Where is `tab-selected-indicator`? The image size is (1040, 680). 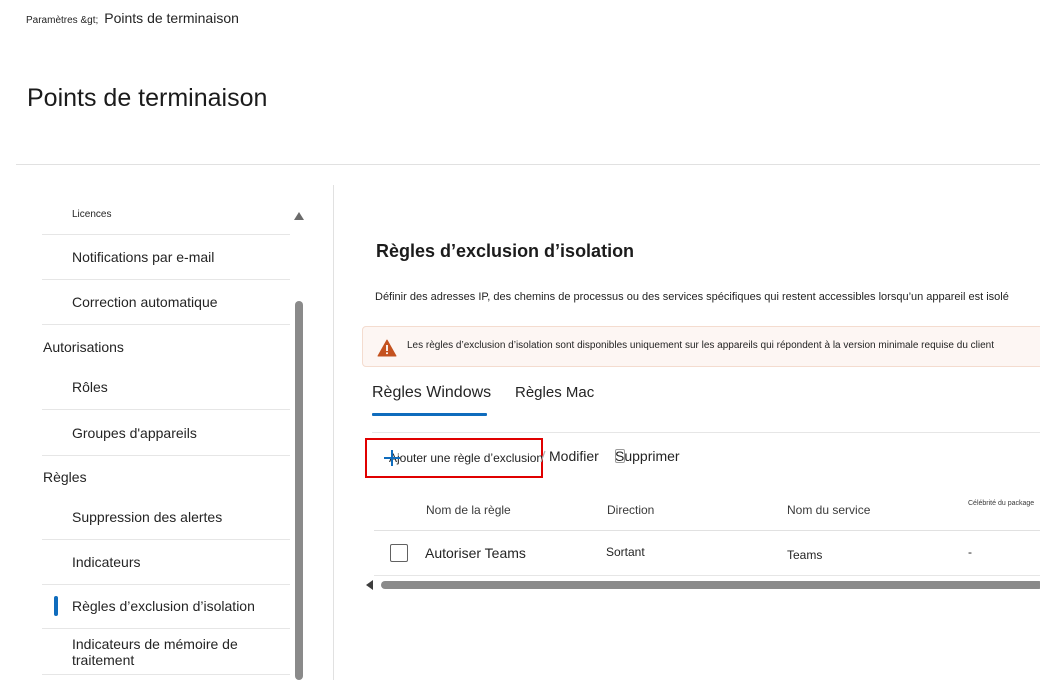 tab-selected-indicator is located at coordinates (429, 414).